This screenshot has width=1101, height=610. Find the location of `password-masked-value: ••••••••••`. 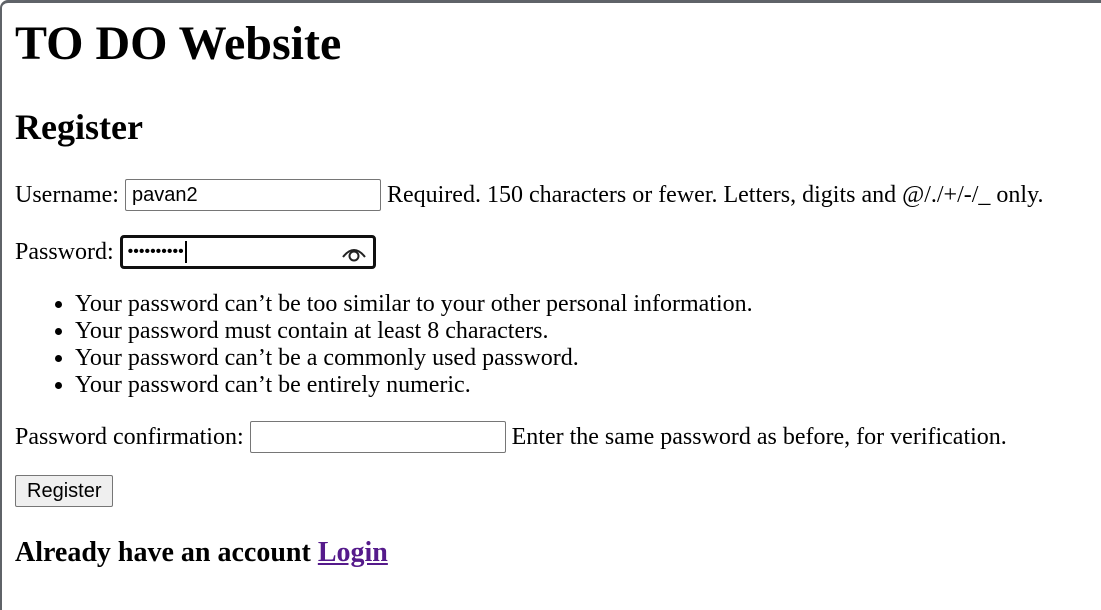

password-masked-value: •••••••••• is located at coordinates (157, 252).